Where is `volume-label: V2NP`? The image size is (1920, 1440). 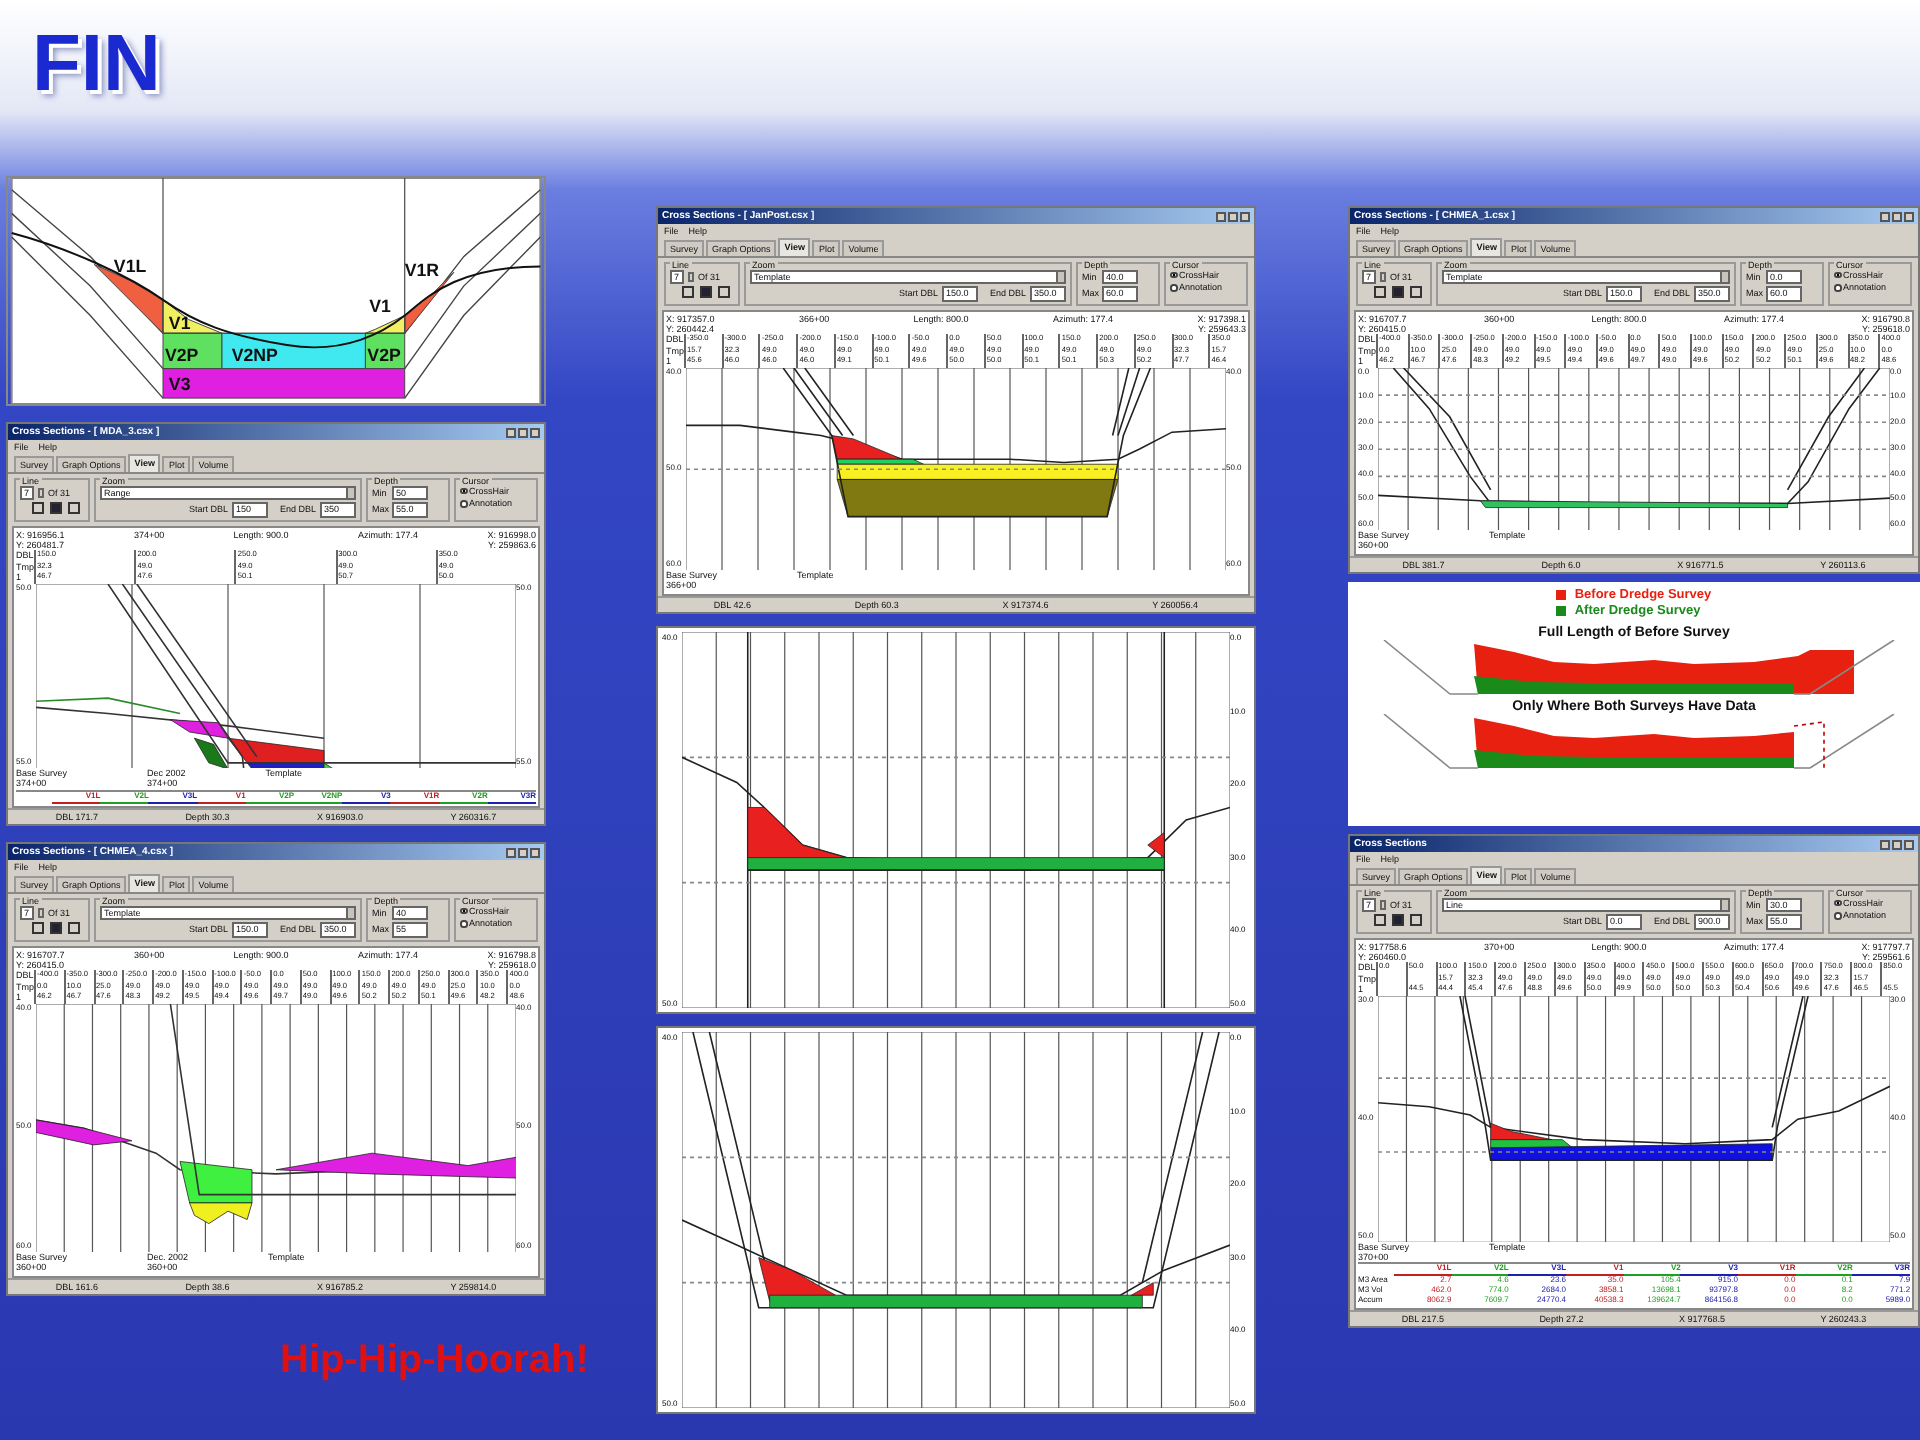
volume-label: V2NP is located at coordinates (254, 354).